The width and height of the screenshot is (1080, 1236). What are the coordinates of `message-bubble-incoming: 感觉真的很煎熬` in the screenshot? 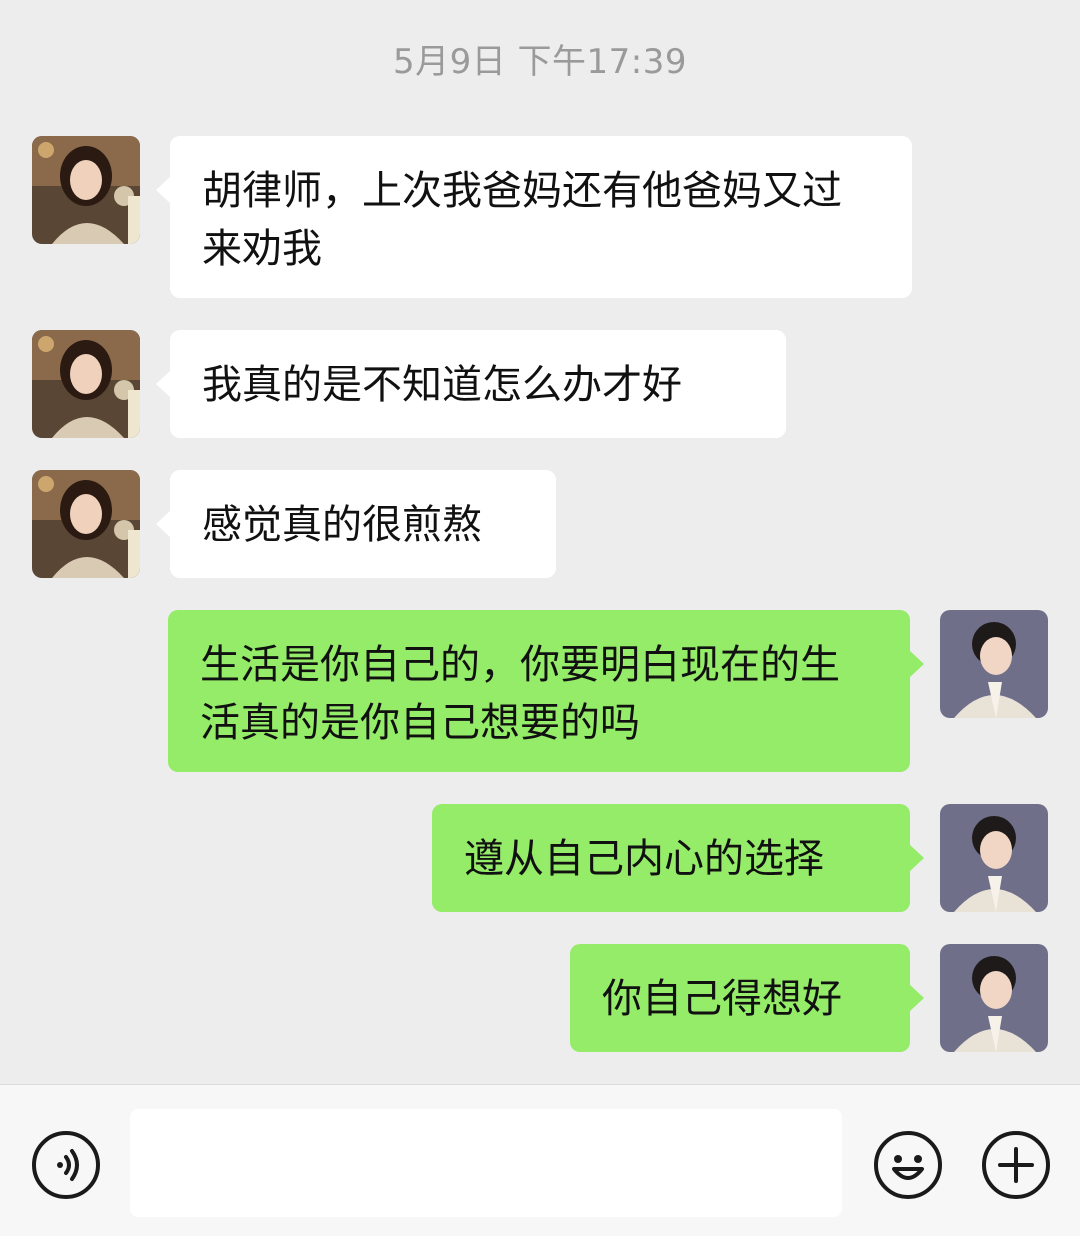 It's located at (356, 524).